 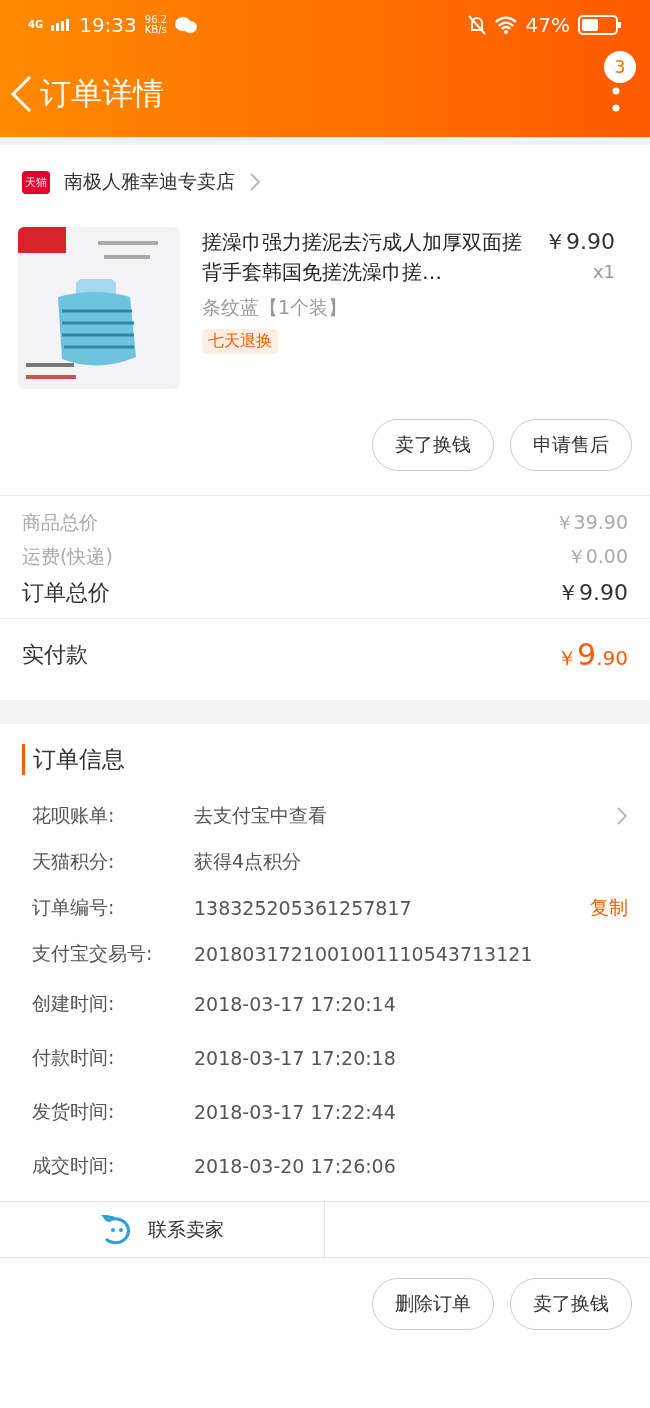 What do you see at coordinates (616, 99) in the screenshot?
I see `more-icon` at bounding box center [616, 99].